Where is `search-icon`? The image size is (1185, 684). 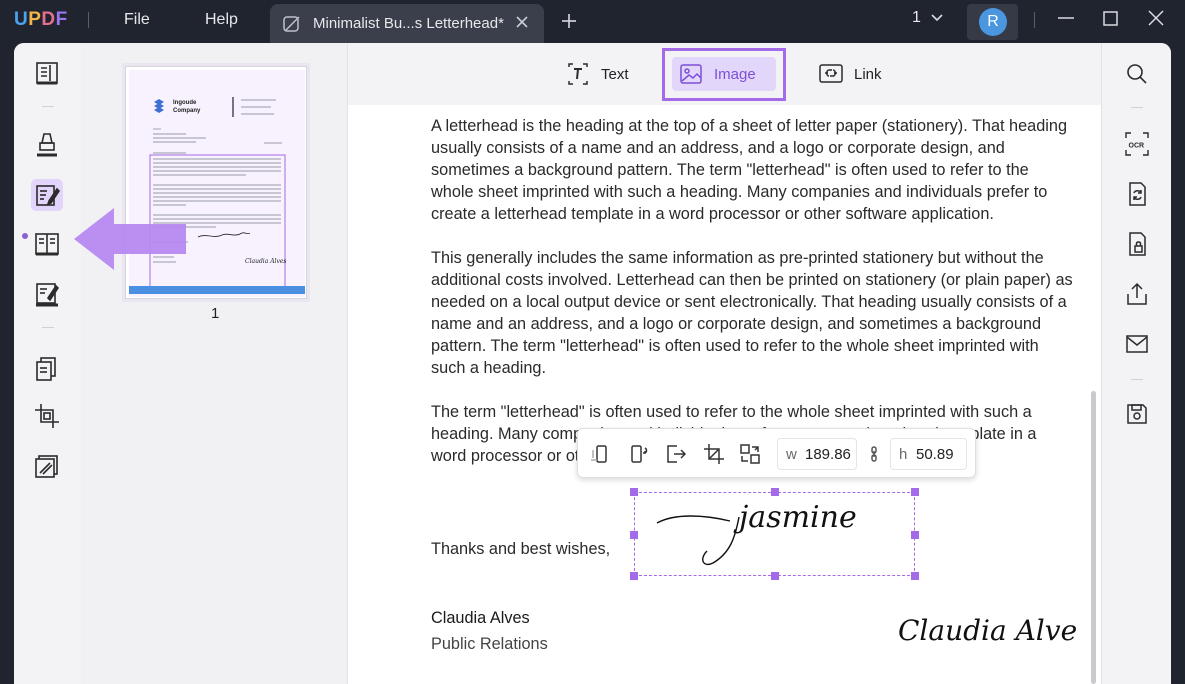
search-icon is located at coordinates (1137, 74).